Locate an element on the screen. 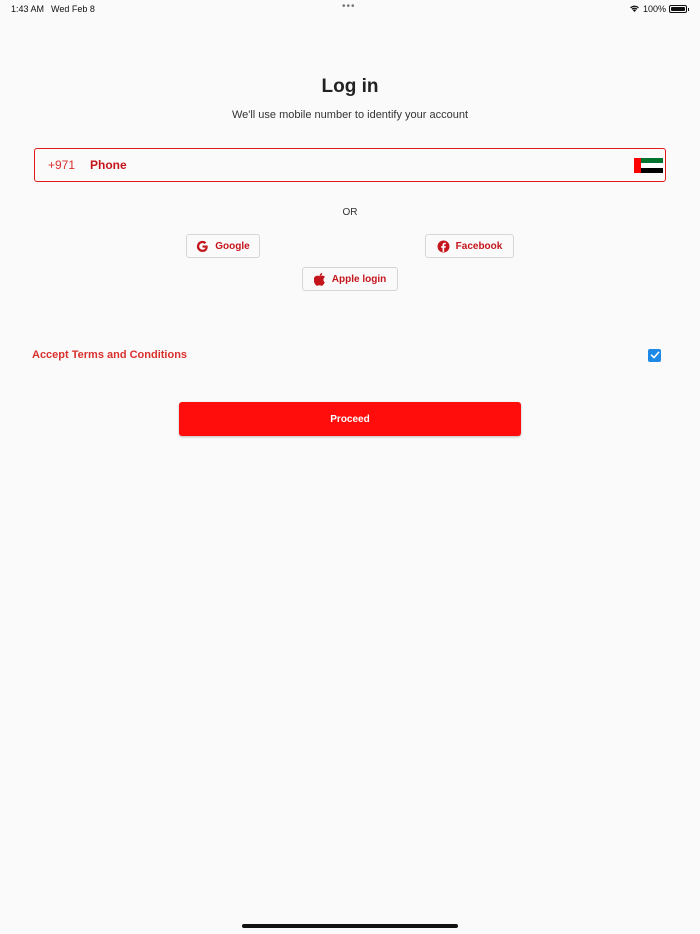 The image size is (700, 934). battery-icon is located at coordinates (678, 9).